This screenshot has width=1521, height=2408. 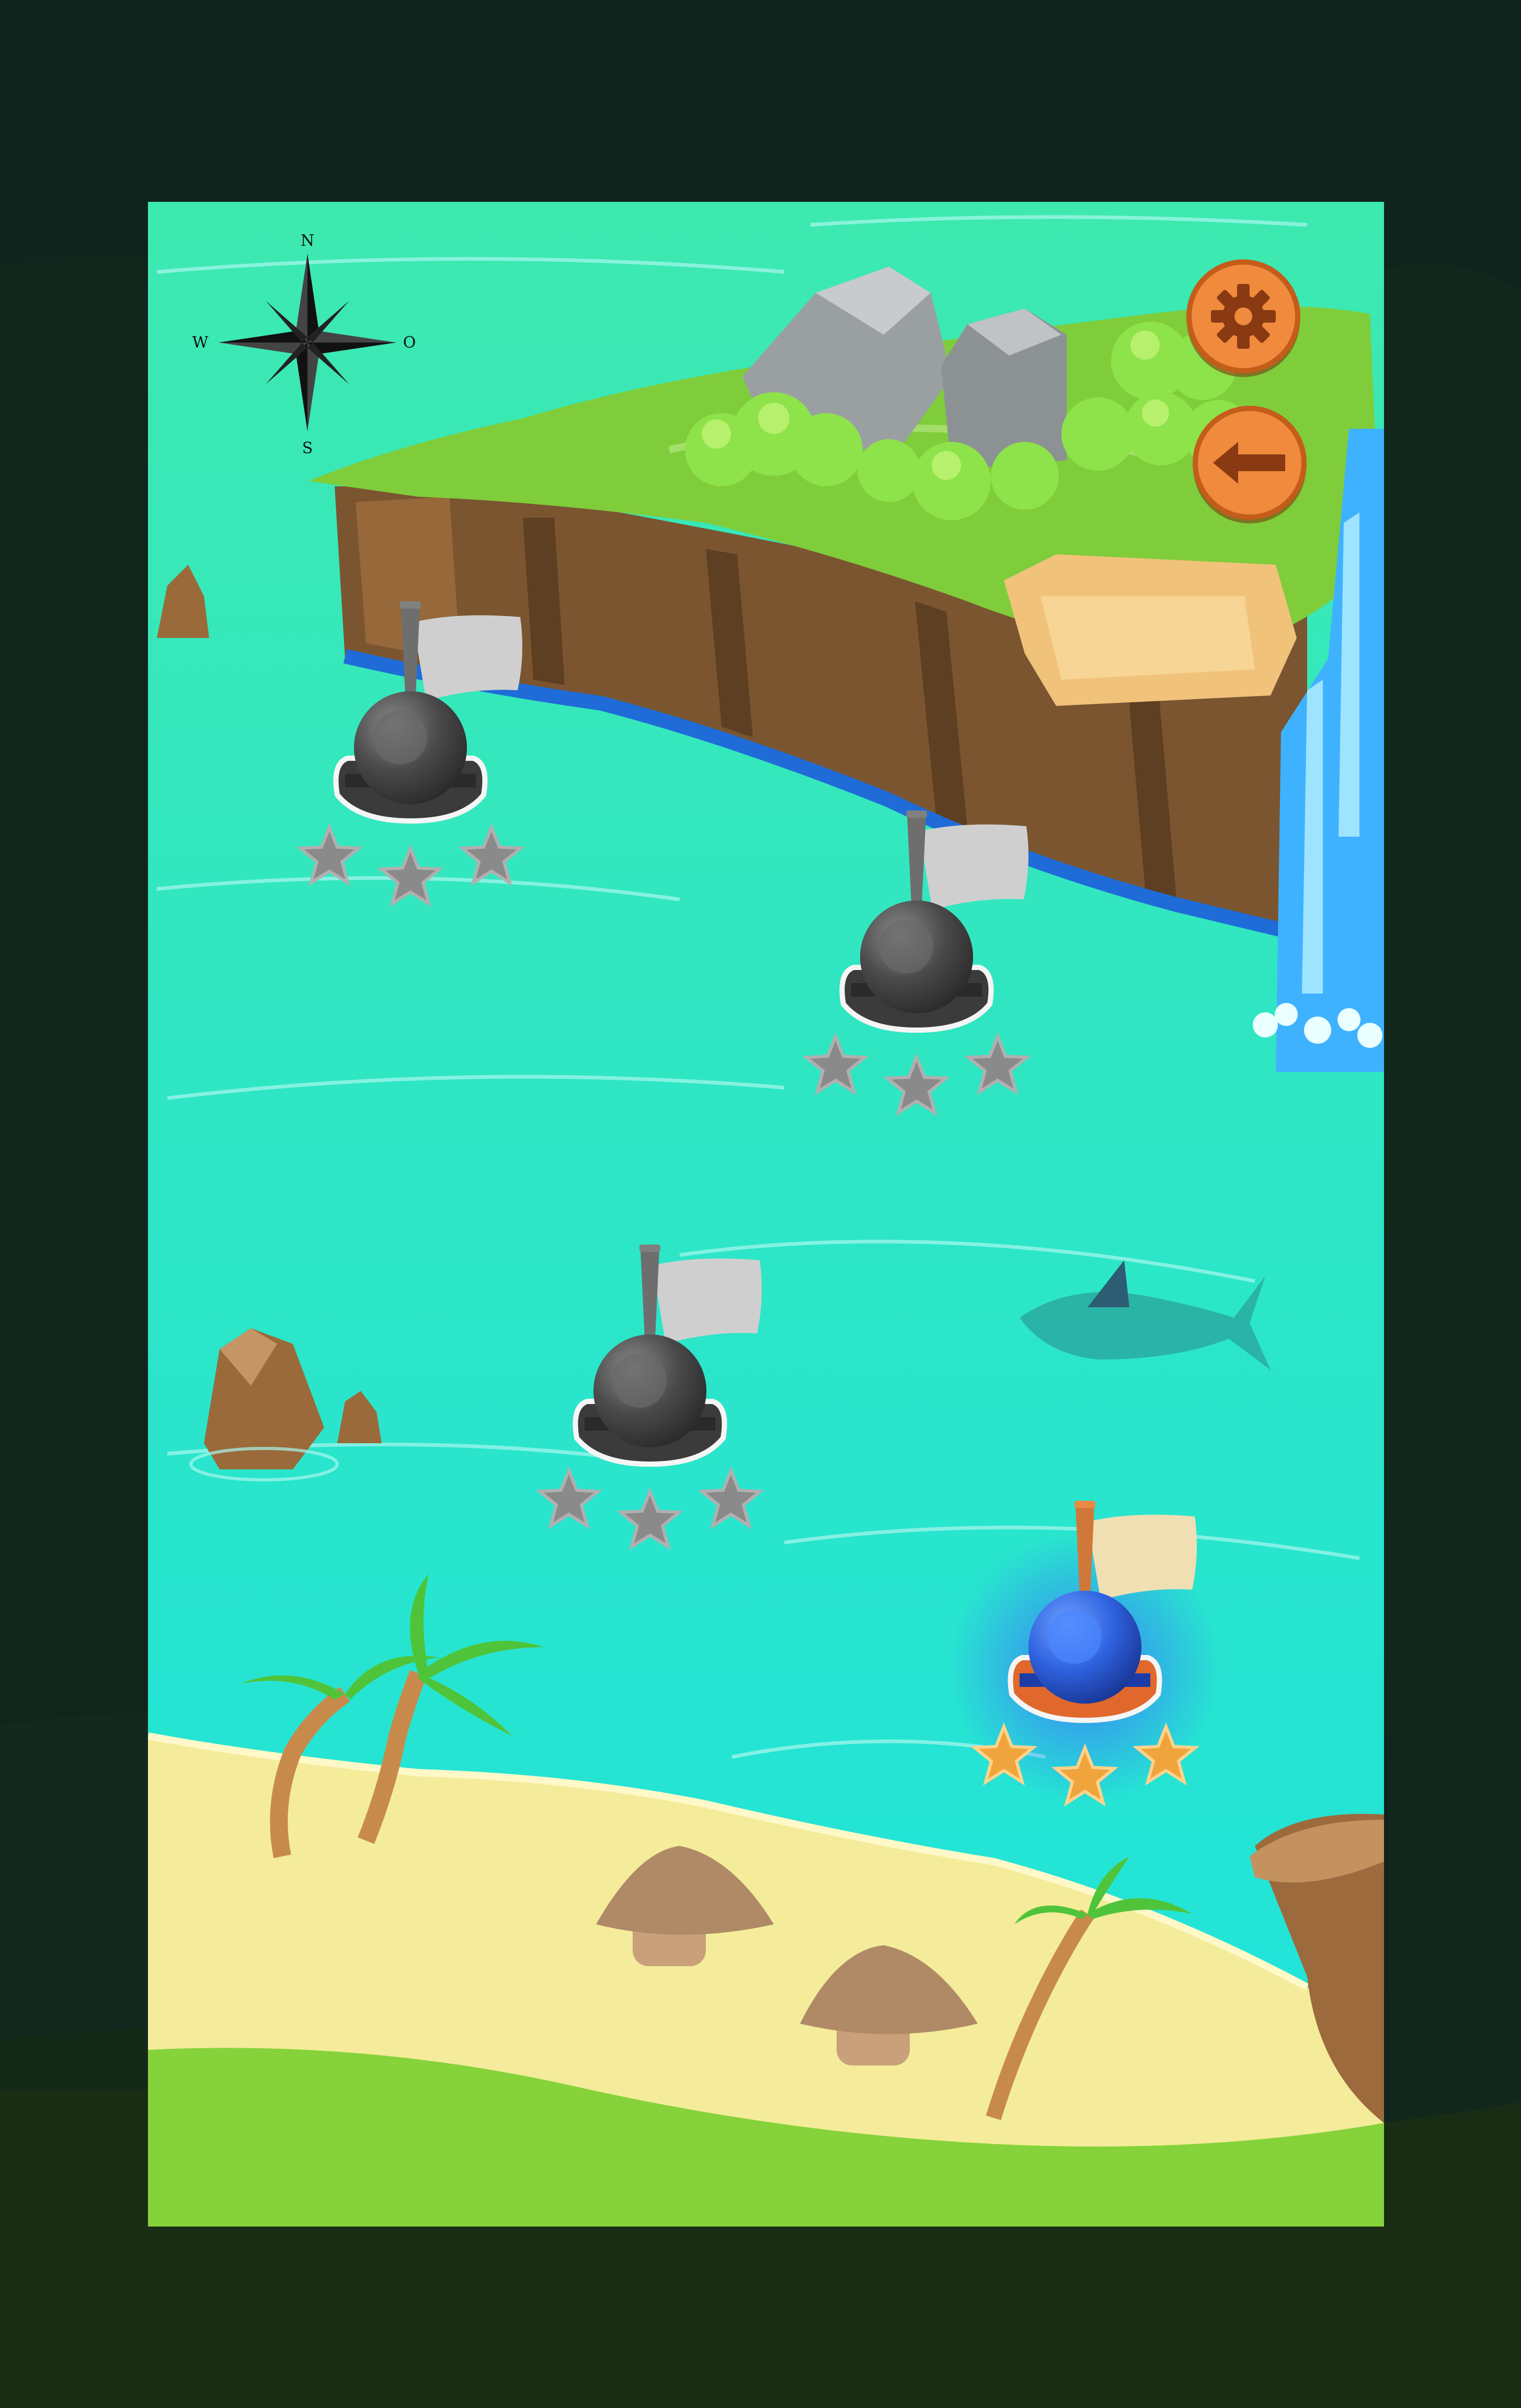 I want to click on settings-button, so click(x=1243, y=318).